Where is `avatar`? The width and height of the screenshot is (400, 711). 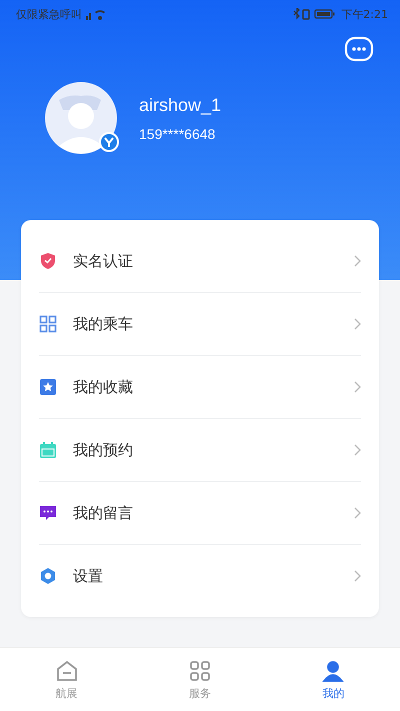
avatar is located at coordinates (81, 118).